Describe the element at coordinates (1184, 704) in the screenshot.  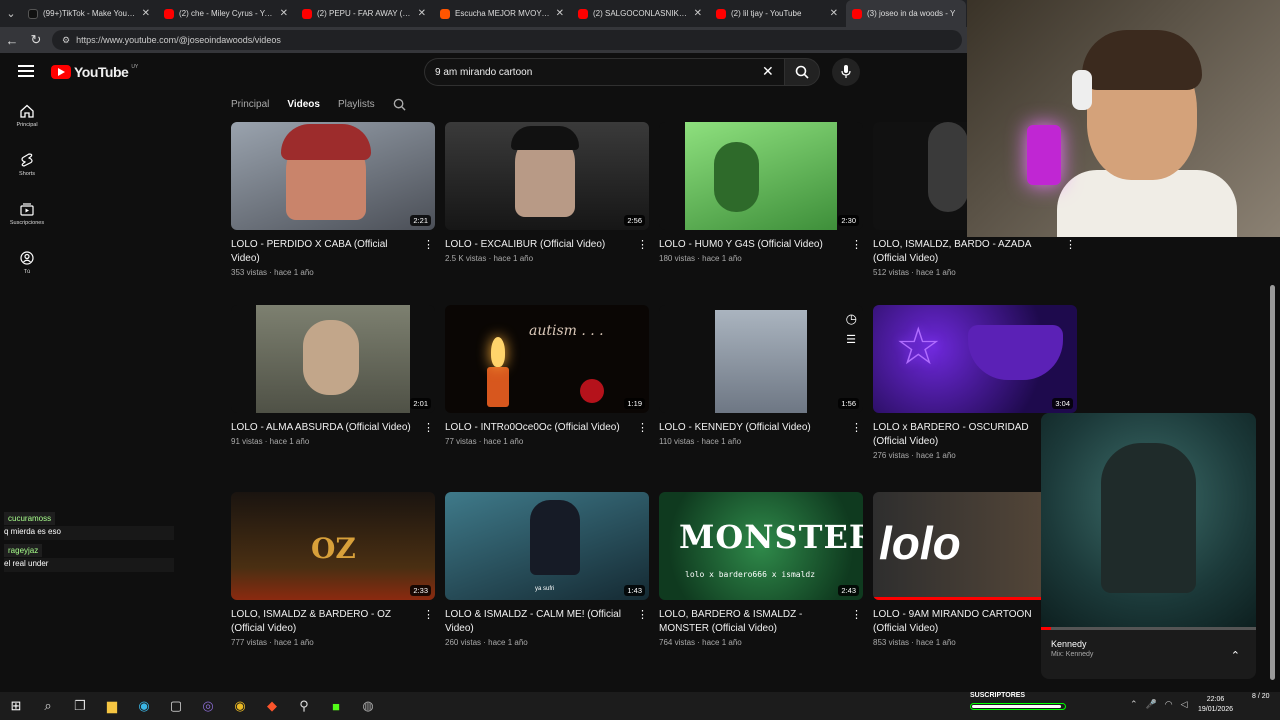
I see `volume-icon: ◁` at that location.